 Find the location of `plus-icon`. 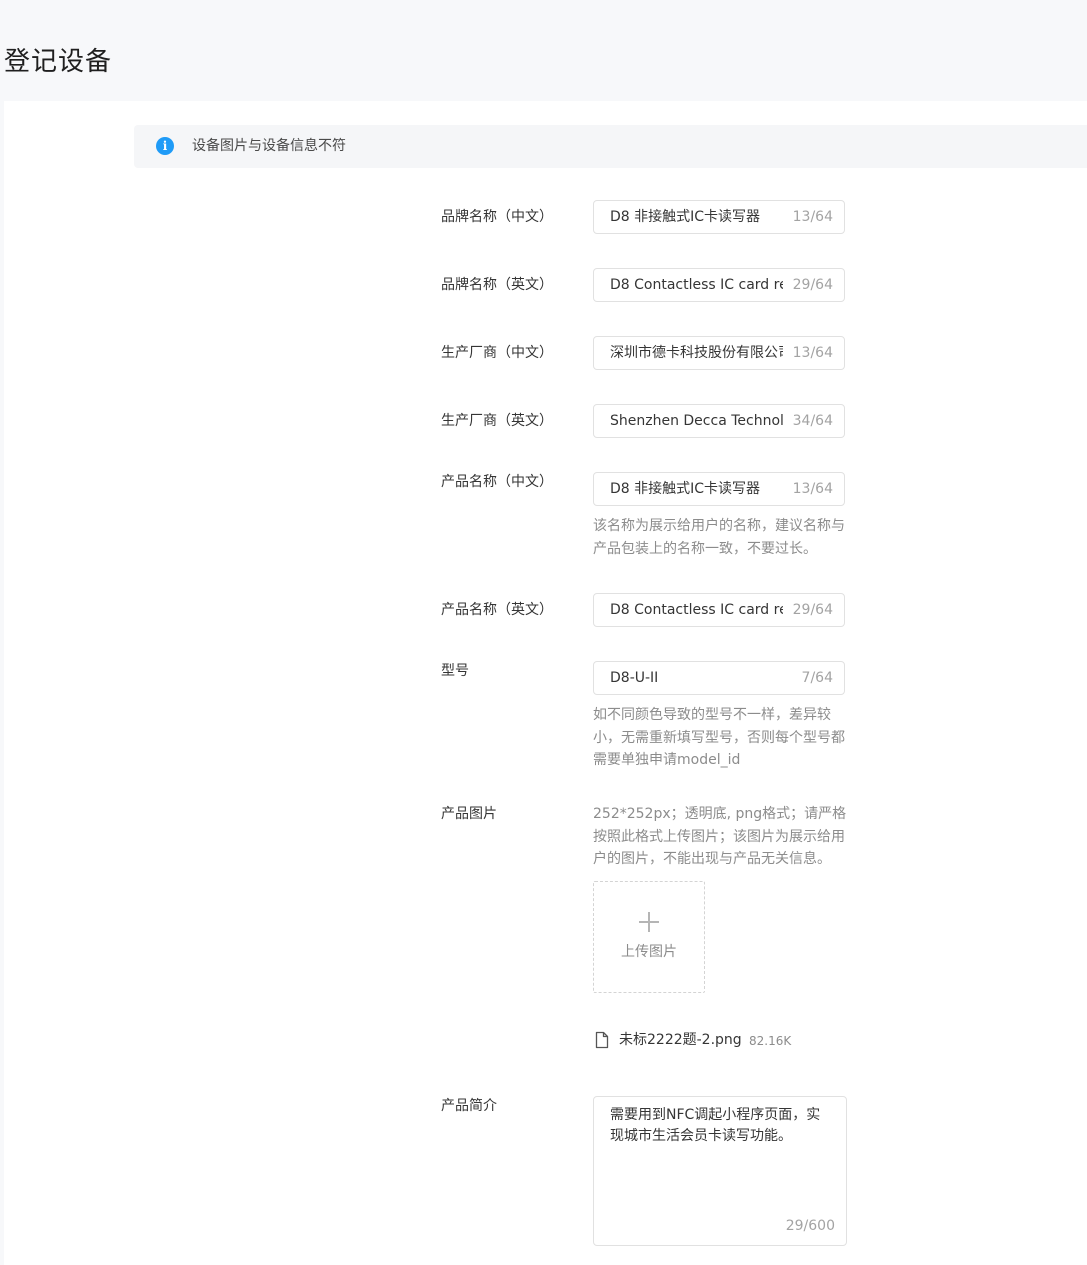

plus-icon is located at coordinates (649, 922).